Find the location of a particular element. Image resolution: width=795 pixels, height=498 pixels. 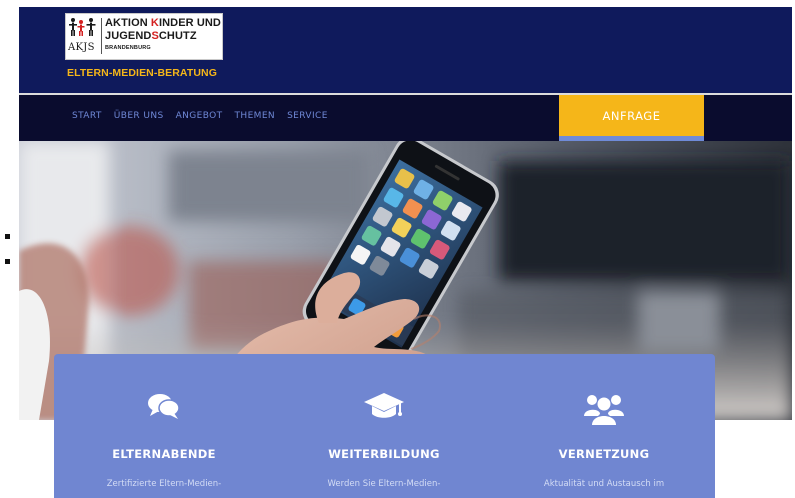

logo-region: BRANDENBURG is located at coordinates (128, 48).